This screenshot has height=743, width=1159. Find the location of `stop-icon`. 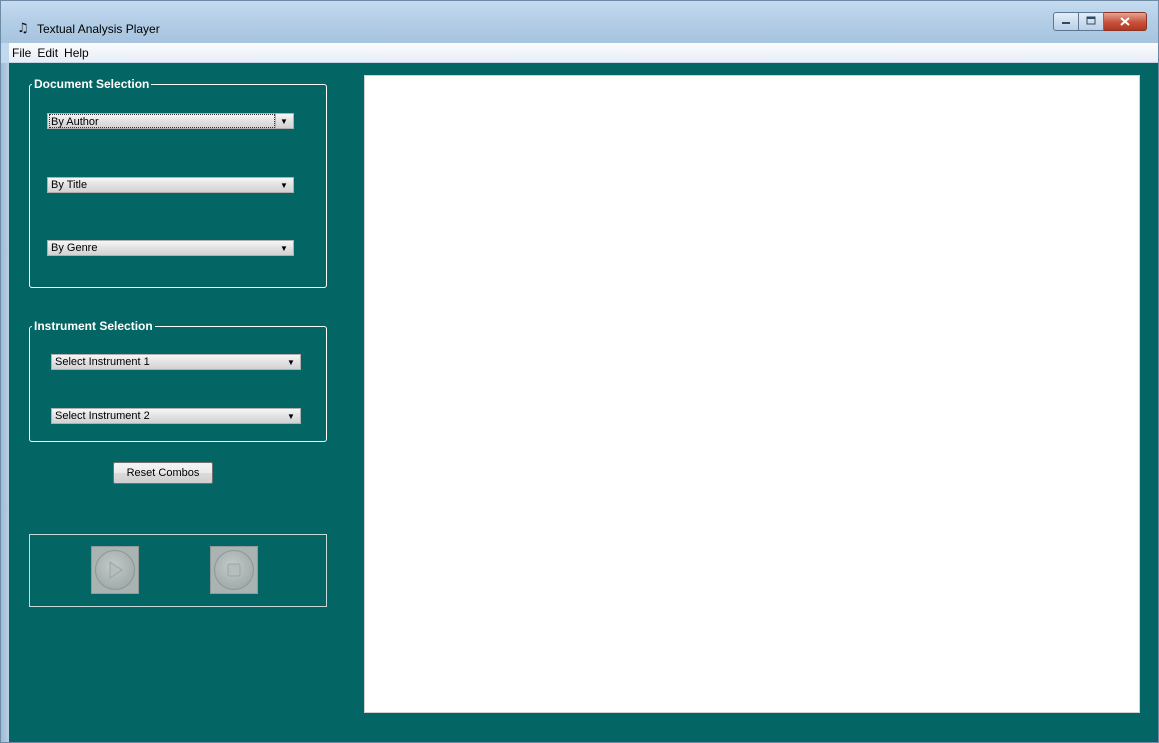

stop-icon is located at coordinates (234, 570).